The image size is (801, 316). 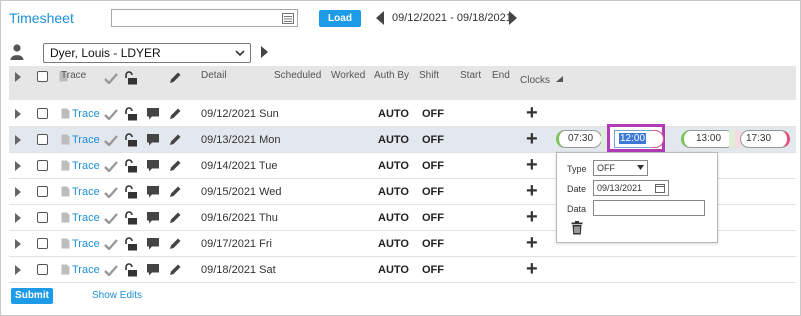 What do you see at coordinates (637, 197) in the screenshot?
I see `clock-edit-popup: Type OFF Date 09/13/2021 Data` at bounding box center [637, 197].